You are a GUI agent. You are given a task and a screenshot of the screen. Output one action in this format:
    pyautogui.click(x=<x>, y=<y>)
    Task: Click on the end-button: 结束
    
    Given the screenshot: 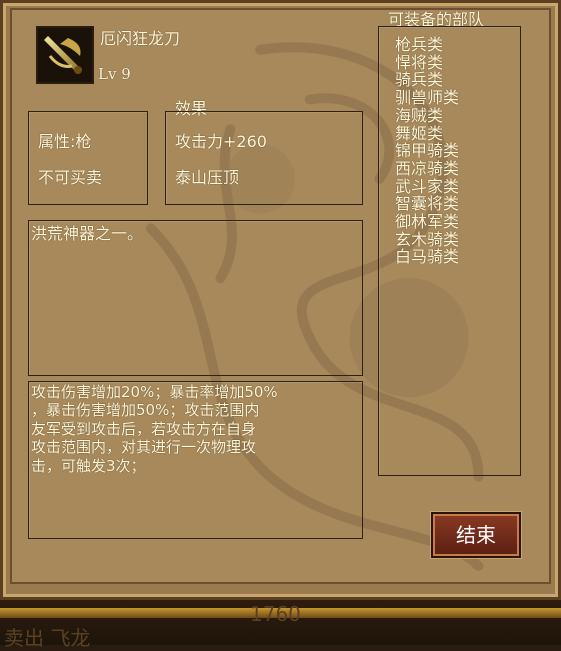 What is the action you would take?
    pyautogui.click(x=476, y=535)
    